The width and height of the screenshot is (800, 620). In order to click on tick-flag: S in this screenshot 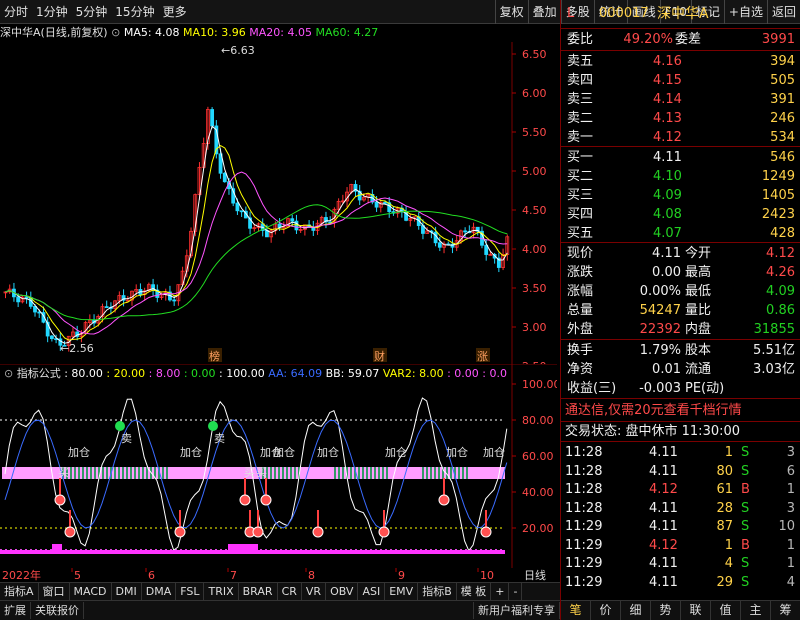, I will do `click(745, 508)`.